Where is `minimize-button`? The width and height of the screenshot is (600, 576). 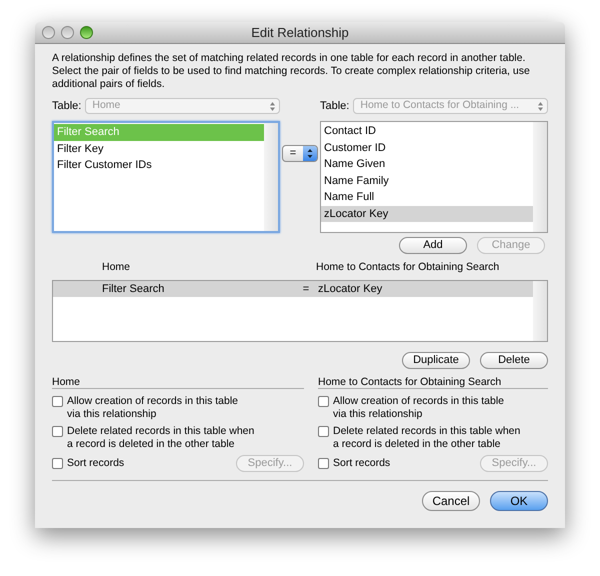
minimize-button is located at coordinates (67, 32).